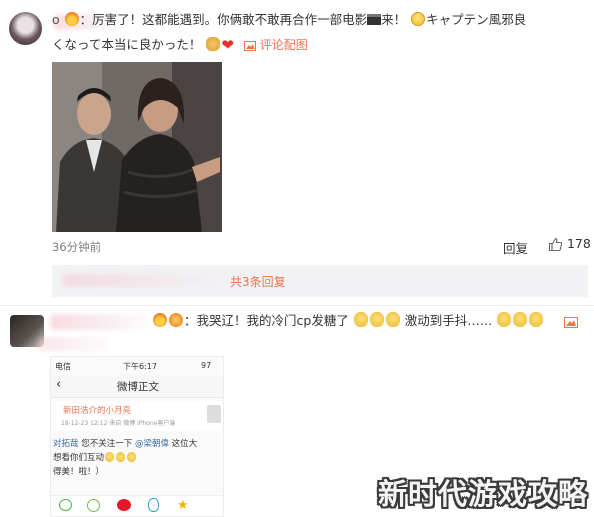 Image resolution: width=594 pixels, height=517 pixels. Describe the element at coordinates (100, 322) in the screenshot. I see `commenter2-name-blurred` at that location.